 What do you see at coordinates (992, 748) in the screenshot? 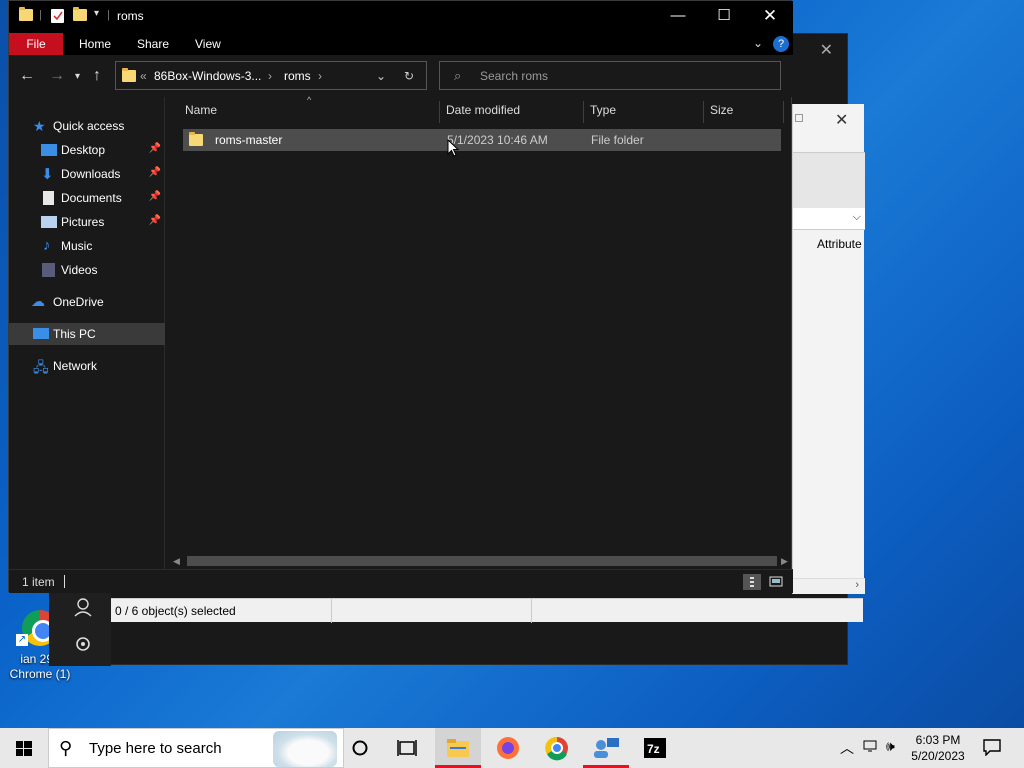
I see `action-center-icon` at bounding box center [992, 748].